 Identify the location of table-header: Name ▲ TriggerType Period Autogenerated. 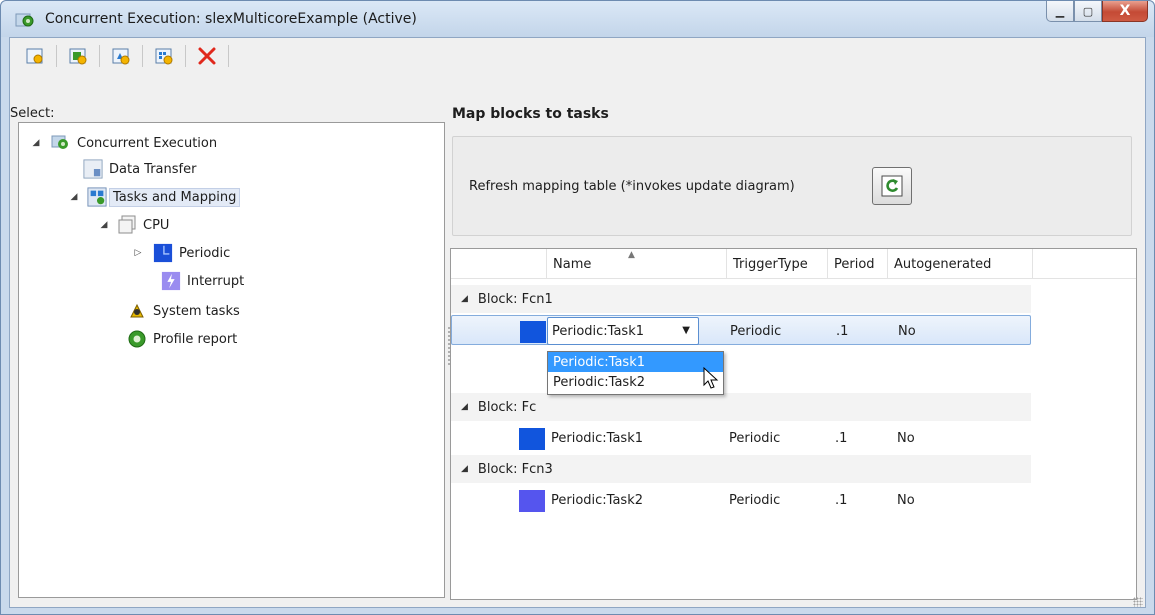
(793, 264).